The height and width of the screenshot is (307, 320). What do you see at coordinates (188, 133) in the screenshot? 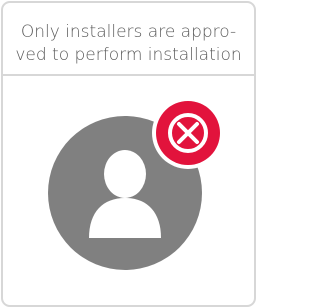
I see `not-allowed-x-icon` at bounding box center [188, 133].